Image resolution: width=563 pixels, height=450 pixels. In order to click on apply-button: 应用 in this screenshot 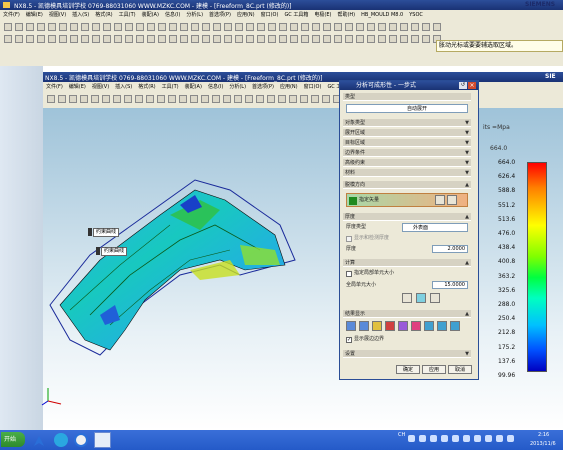, I will do `click(434, 369)`.